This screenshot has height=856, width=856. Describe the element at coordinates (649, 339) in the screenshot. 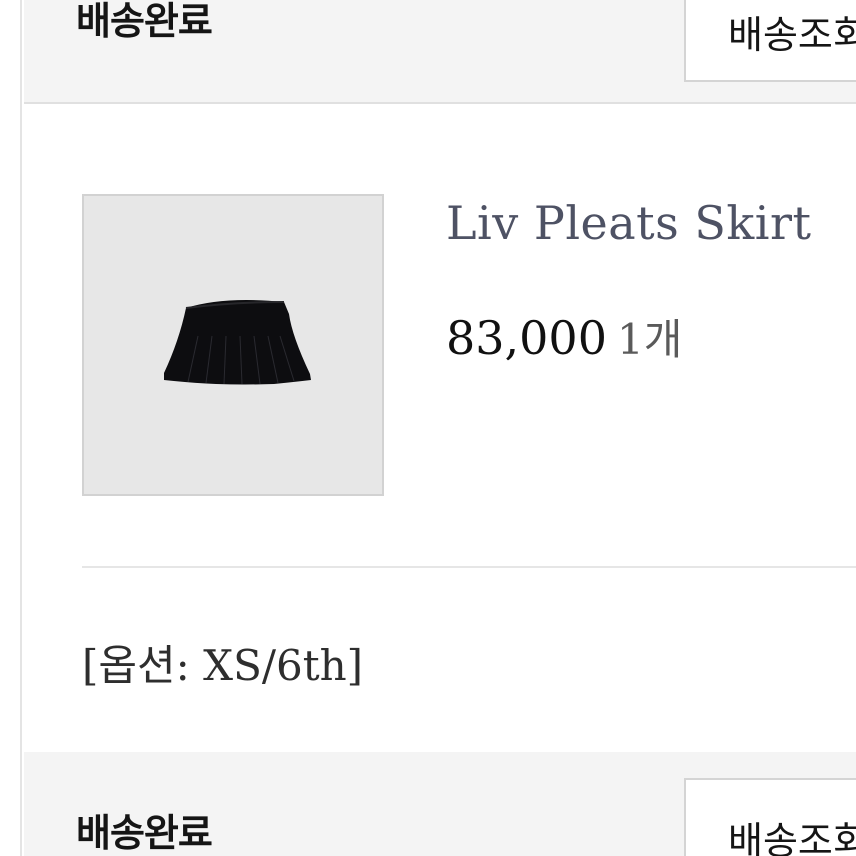

I see `product-quantity: 1개` at that location.